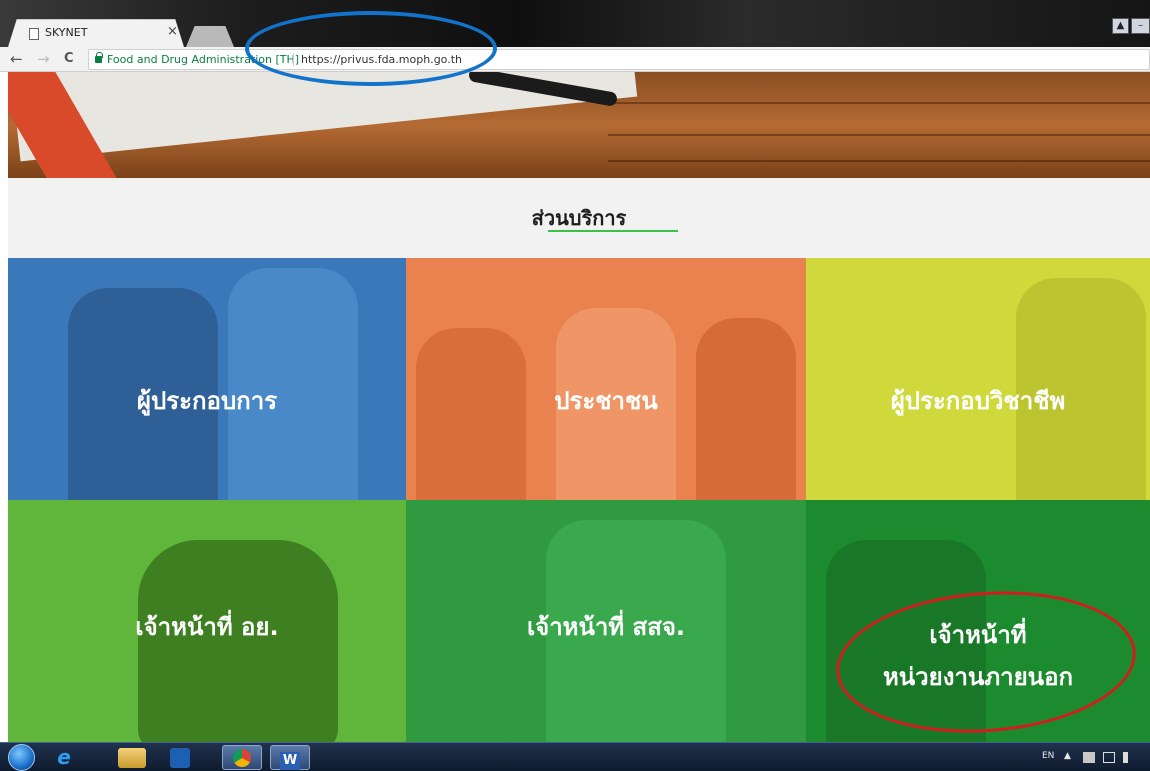 Image resolution: width=1150 pixels, height=771 pixels. Describe the element at coordinates (371, 48) in the screenshot. I see `url-highlight-circle` at that location.